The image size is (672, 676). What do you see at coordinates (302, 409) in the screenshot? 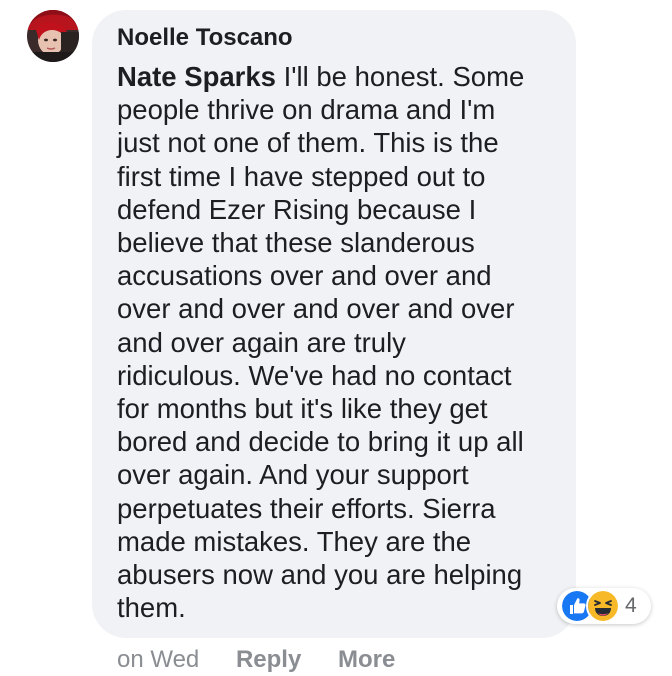
I see `comment-line: for months but it's like they get` at bounding box center [302, 409].